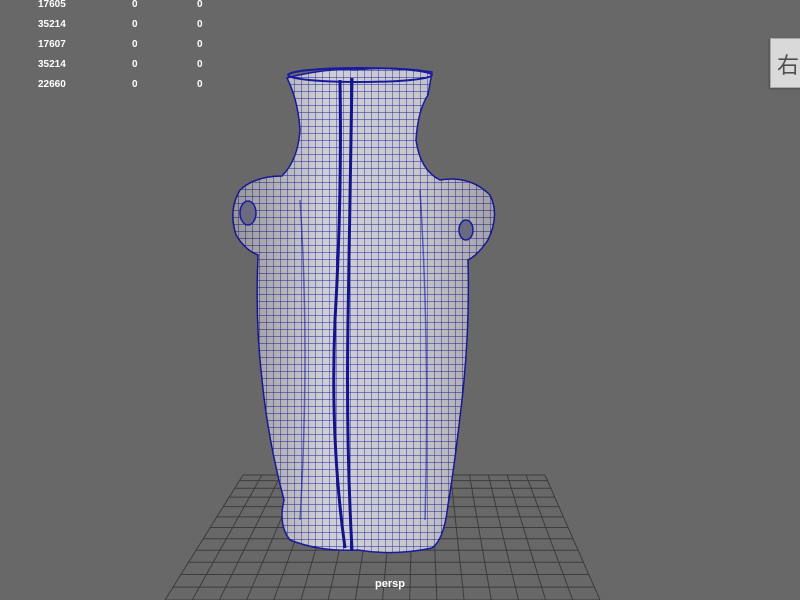 This screenshot has height=600, width=800. Describe the element at coordinates (110, 85) in the screenshot. I see `hud-row-uvs: 22660 0 0` at that location.